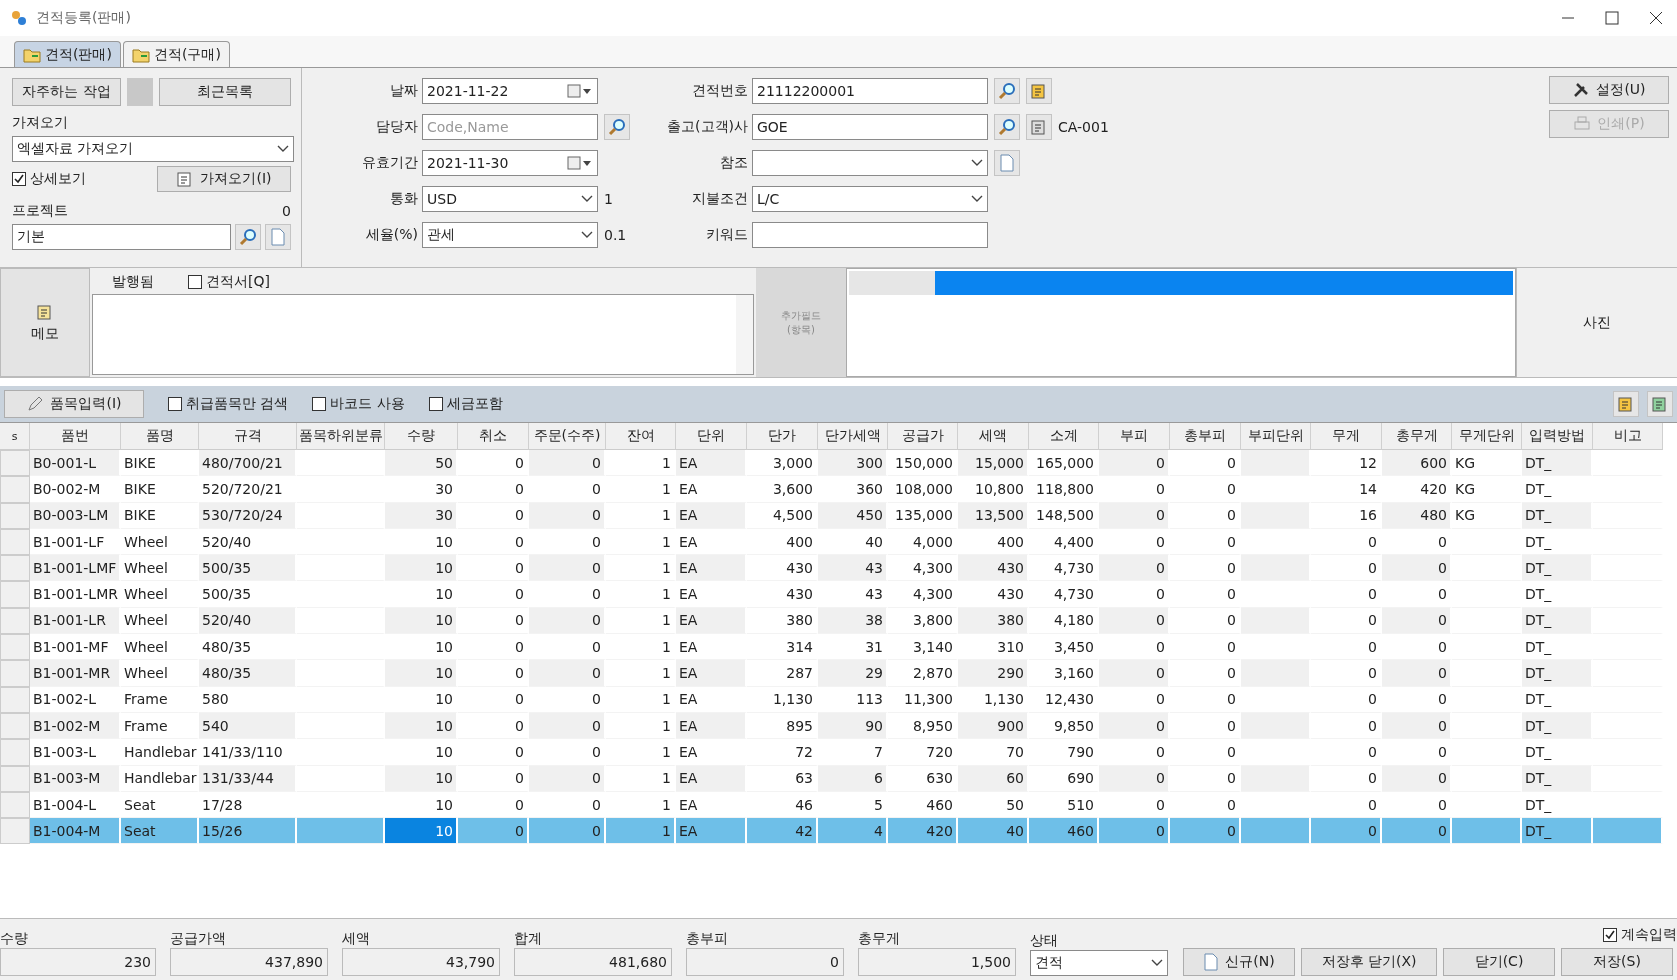 Image resolution: width=1677 pixels, height=980 pixels. What do you see at coordinates (1039, 127) in the screenshot?
I see `contacts-button` at bounding box center [1039, 127].